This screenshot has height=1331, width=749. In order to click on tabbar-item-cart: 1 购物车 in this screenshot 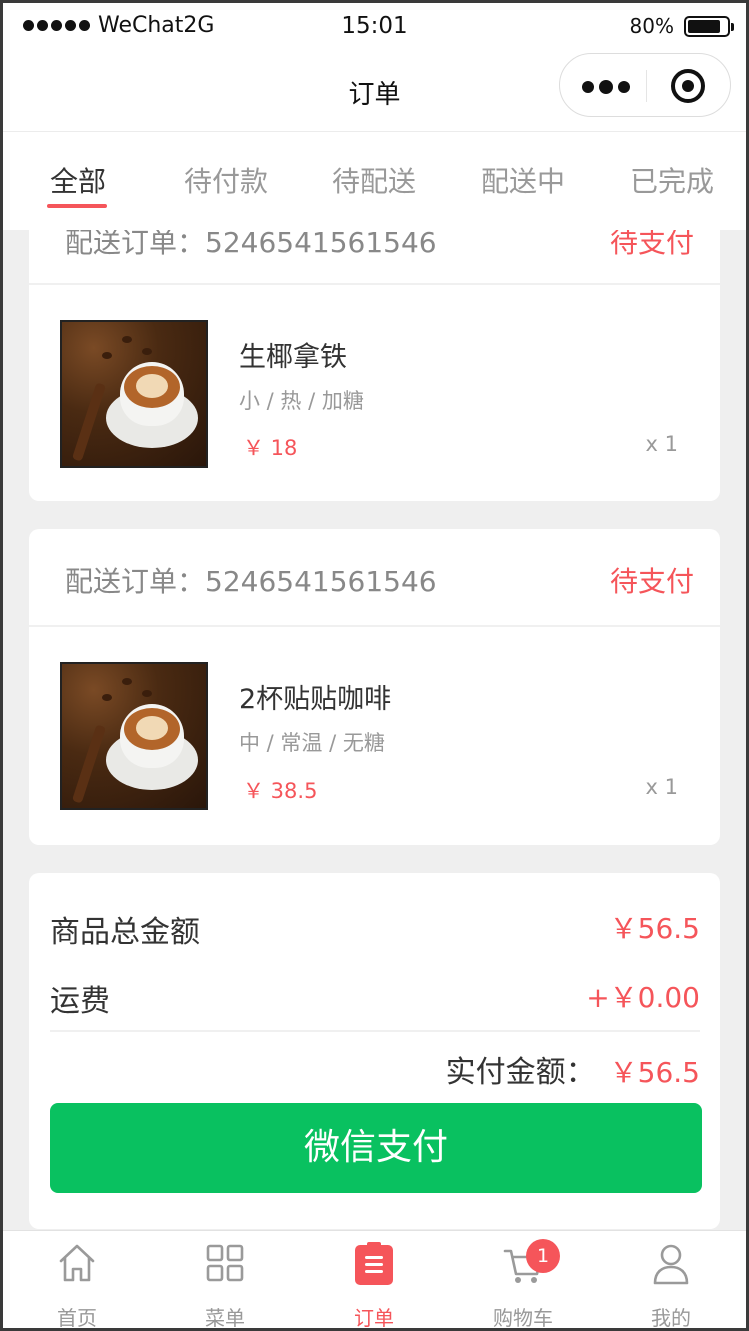, I will do `click(523, 1279)`.